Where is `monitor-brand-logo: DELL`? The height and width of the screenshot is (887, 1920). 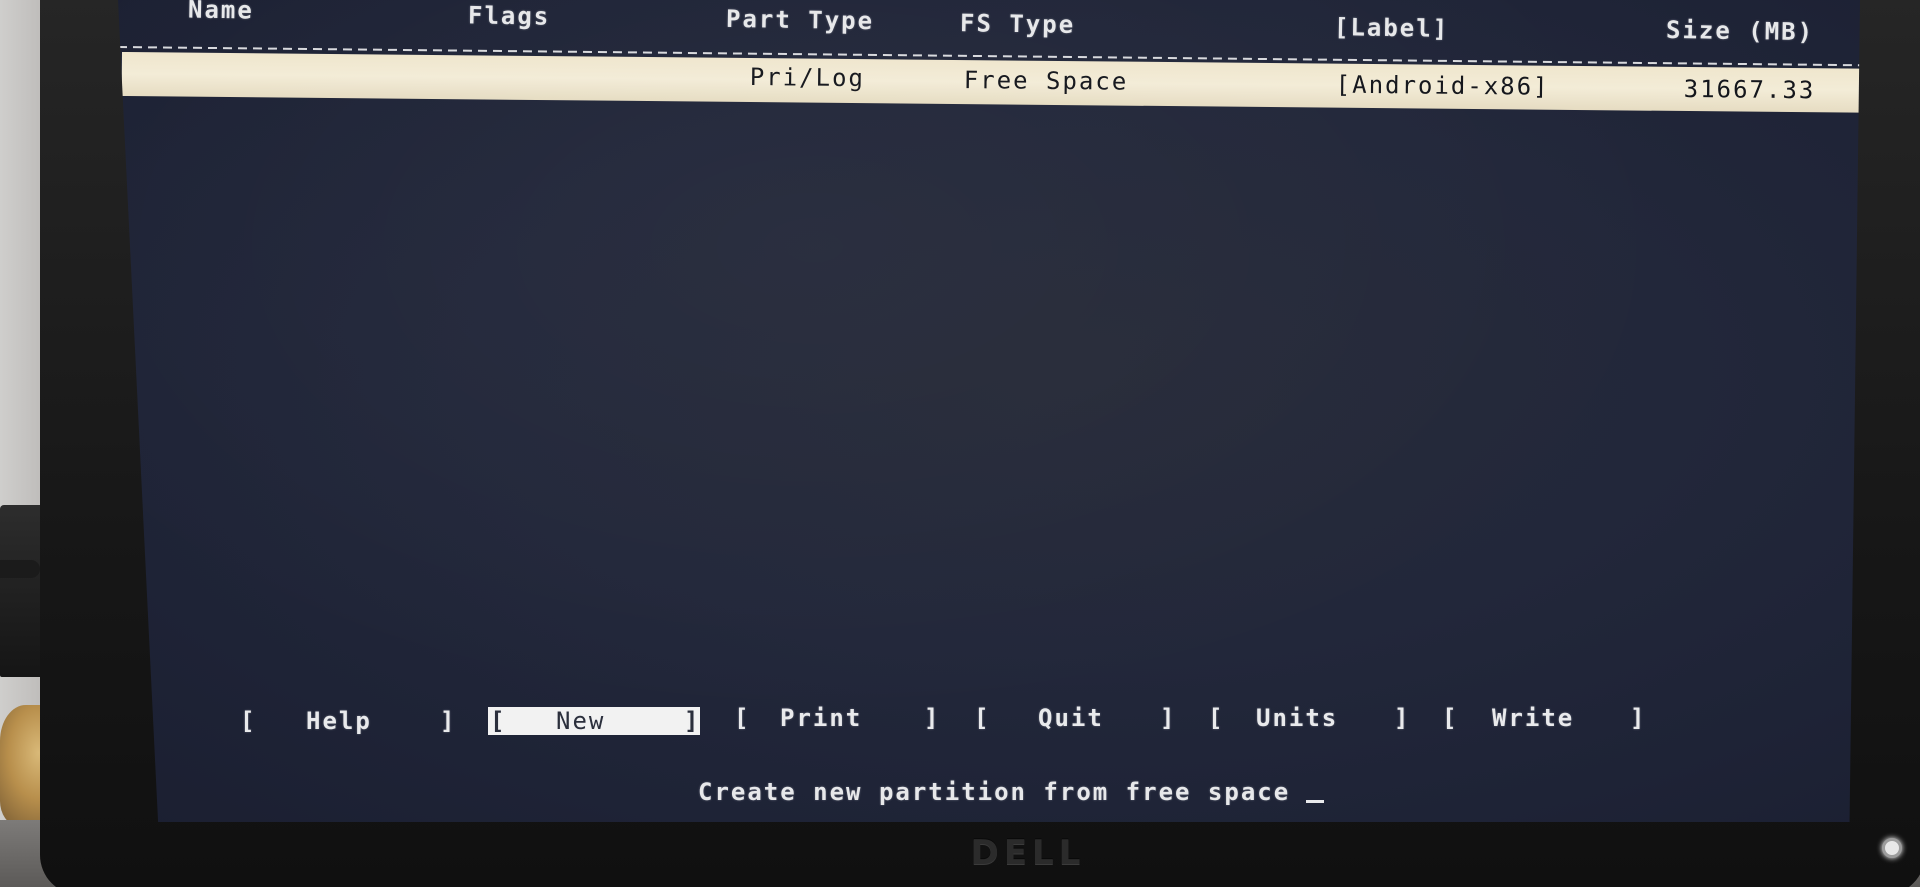 monitor-brand-logo: DELL is located at coordinates (1028, 853).